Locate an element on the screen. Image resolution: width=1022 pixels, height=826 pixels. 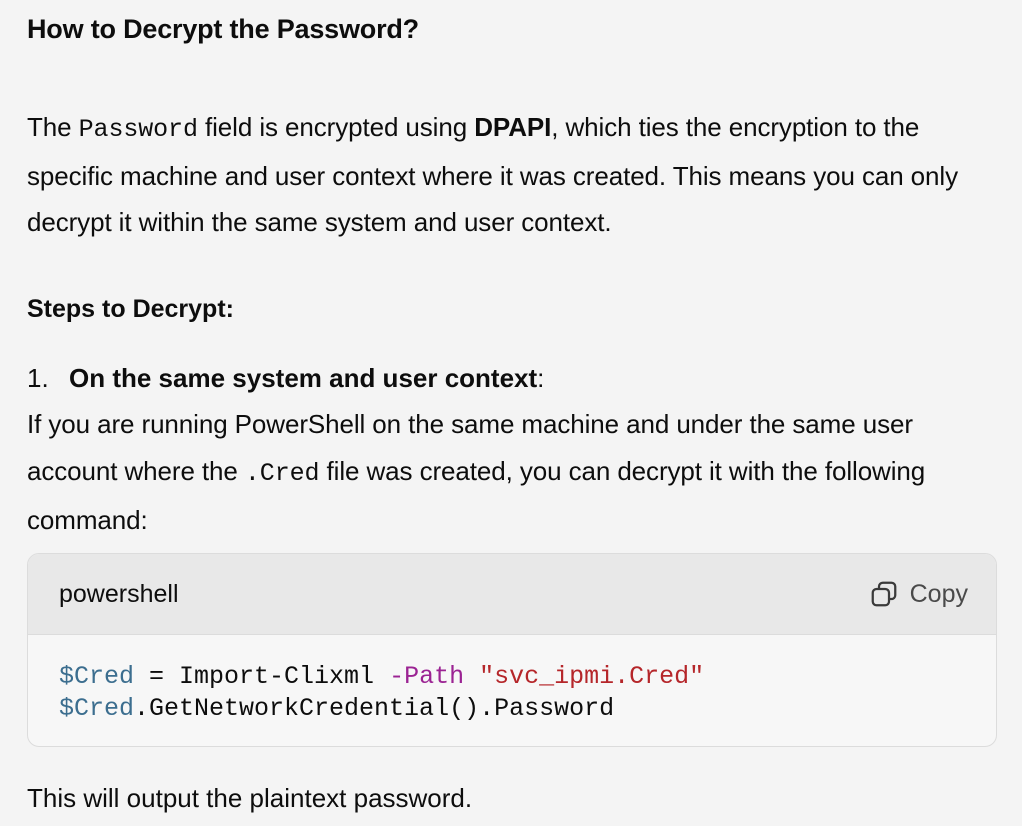
intro-text-2: field is encrypted using is located at coordinates (336, 127).